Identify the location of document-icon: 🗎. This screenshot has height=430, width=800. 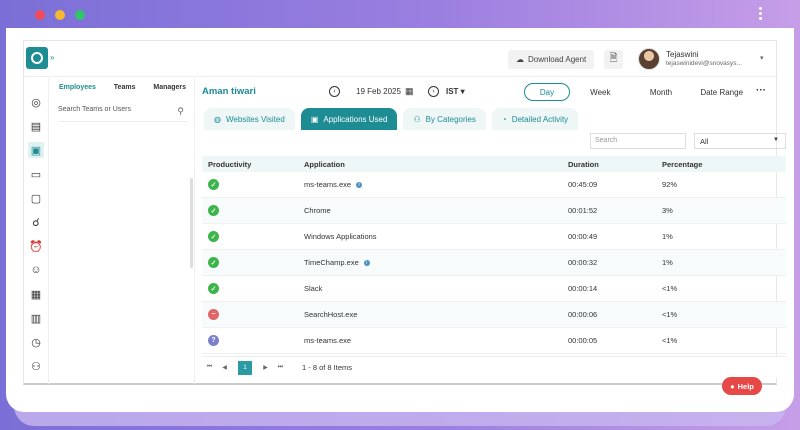
(613, 59).